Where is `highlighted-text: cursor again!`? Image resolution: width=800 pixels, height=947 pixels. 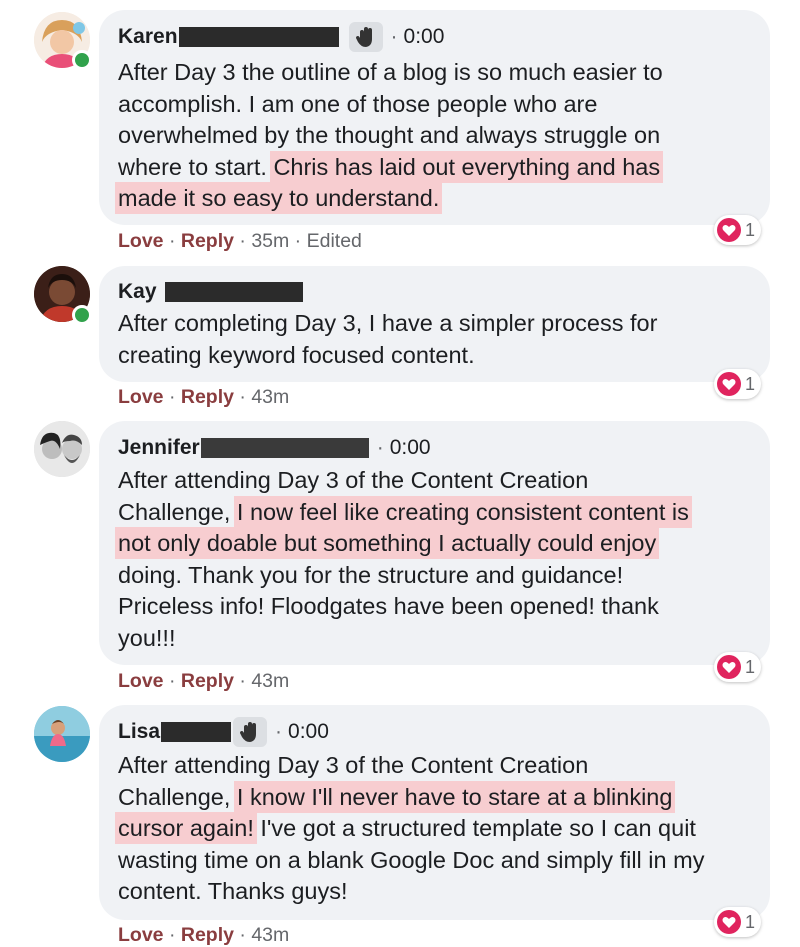 highlighted-text: cursor again! is located at coordinates (186, 828).